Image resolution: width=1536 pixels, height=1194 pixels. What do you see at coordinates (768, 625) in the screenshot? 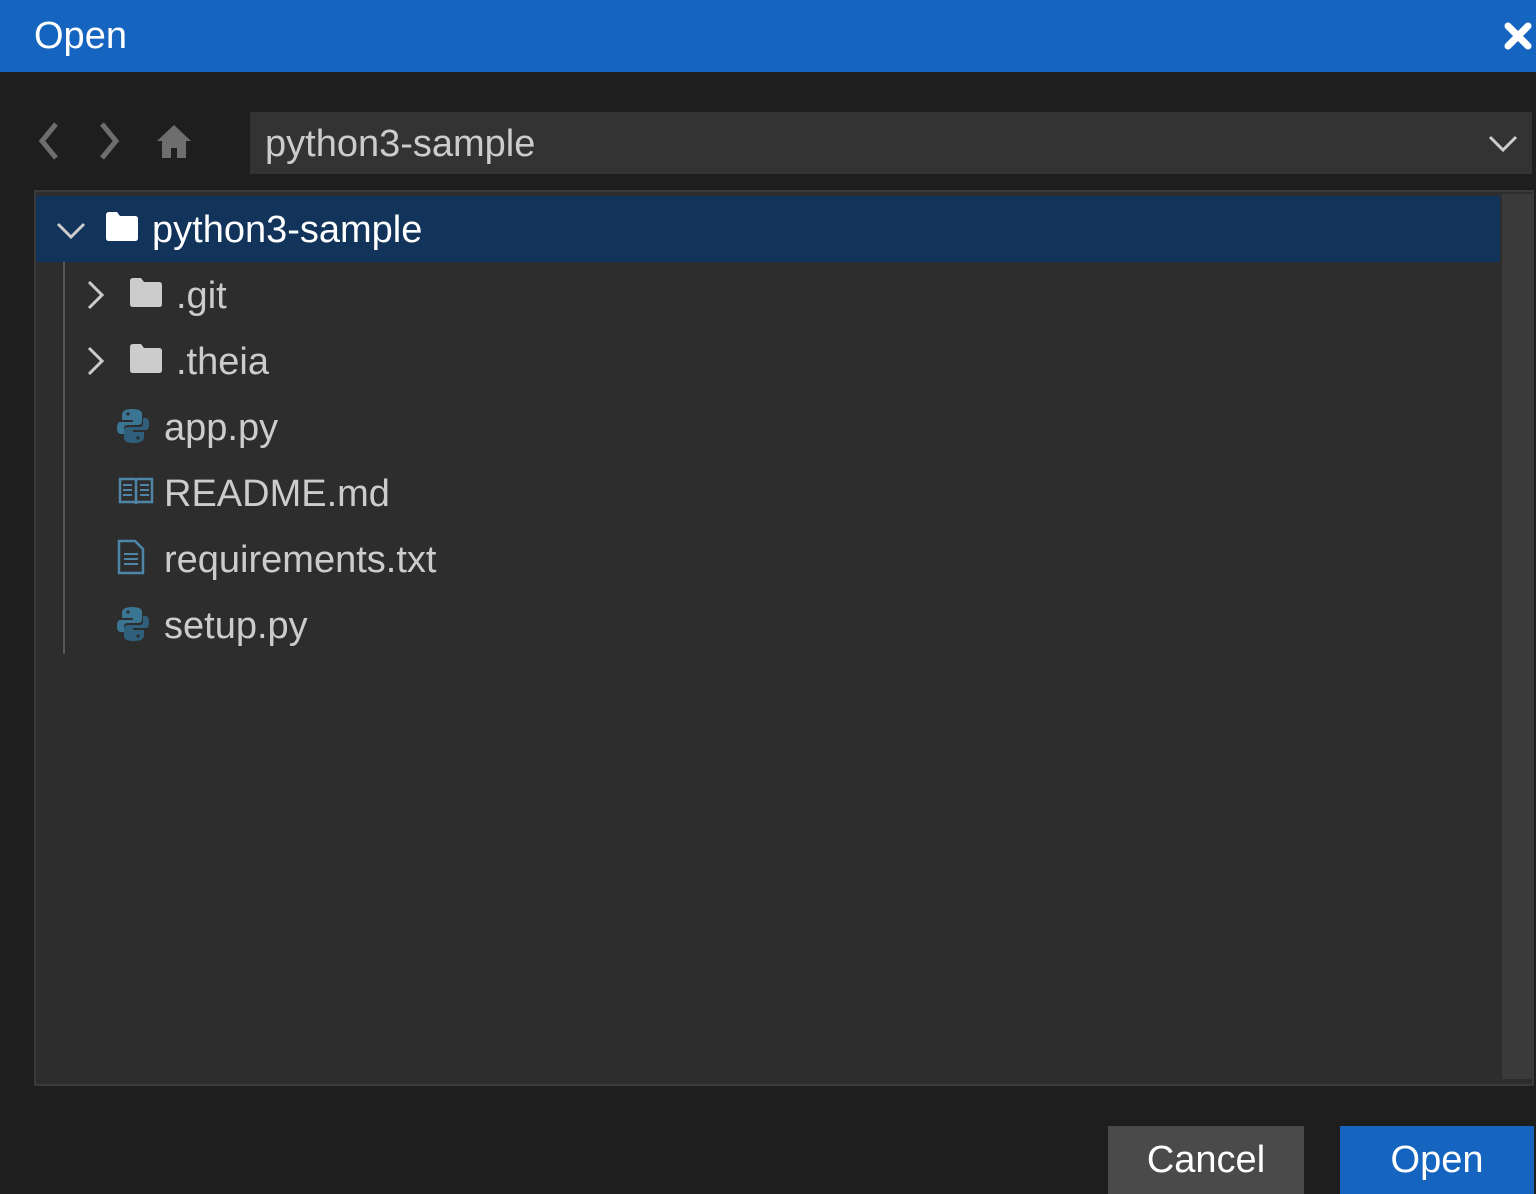
I see `tree-row-setup-py: setup.py` at bounding box center [768, 625].